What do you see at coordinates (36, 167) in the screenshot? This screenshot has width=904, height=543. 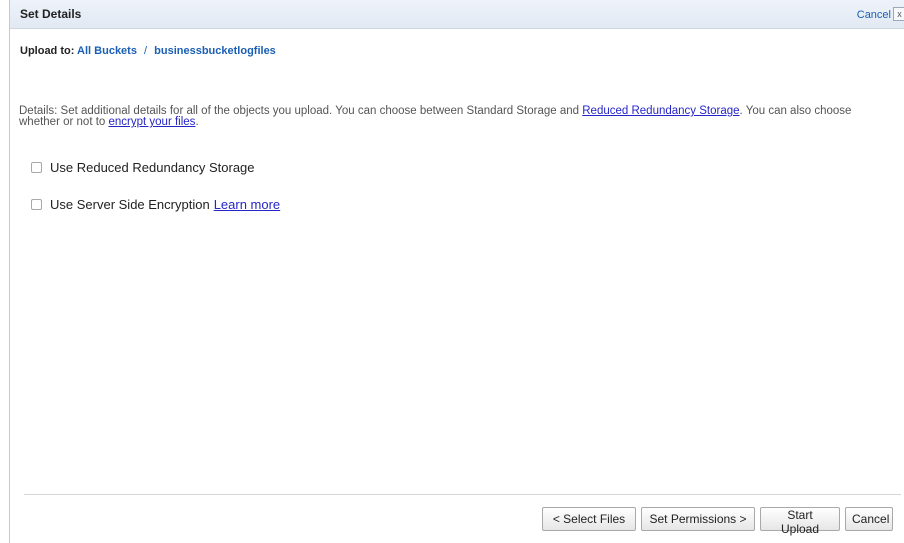 I see `rrs-checkbox` at bounding box center [36, 167].